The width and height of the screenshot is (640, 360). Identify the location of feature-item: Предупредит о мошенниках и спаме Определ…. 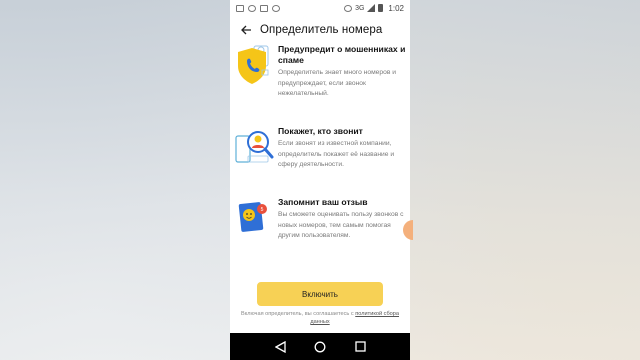
(320, 72).